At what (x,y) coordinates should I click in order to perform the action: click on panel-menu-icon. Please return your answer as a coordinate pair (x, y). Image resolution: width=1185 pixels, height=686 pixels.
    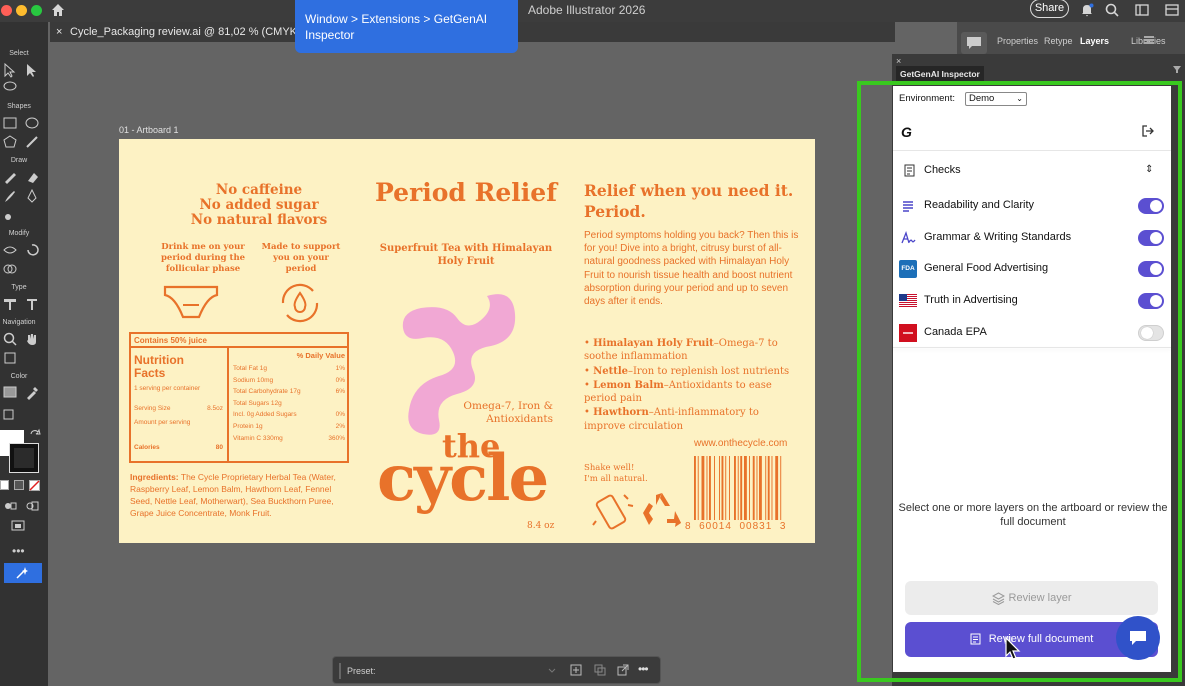
    Looking at the image, I should click on (1149, 40).